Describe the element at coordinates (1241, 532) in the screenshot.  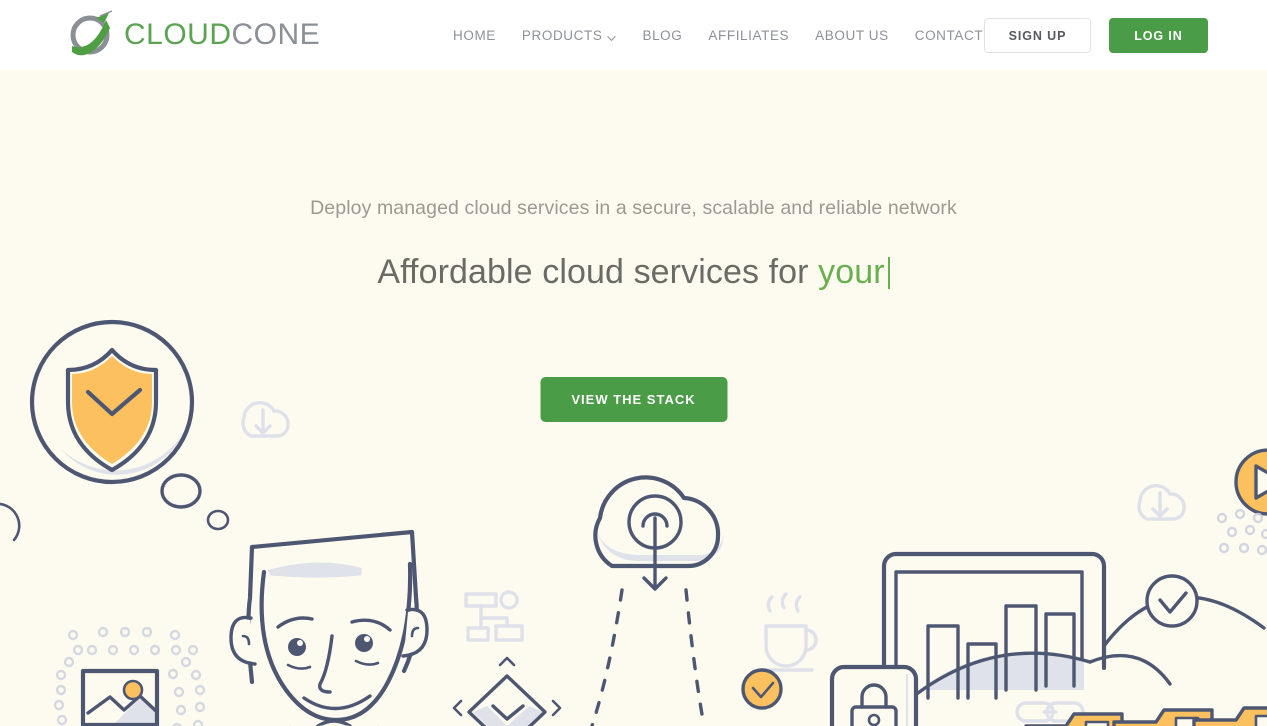
I see `dot-pattern` at that location.